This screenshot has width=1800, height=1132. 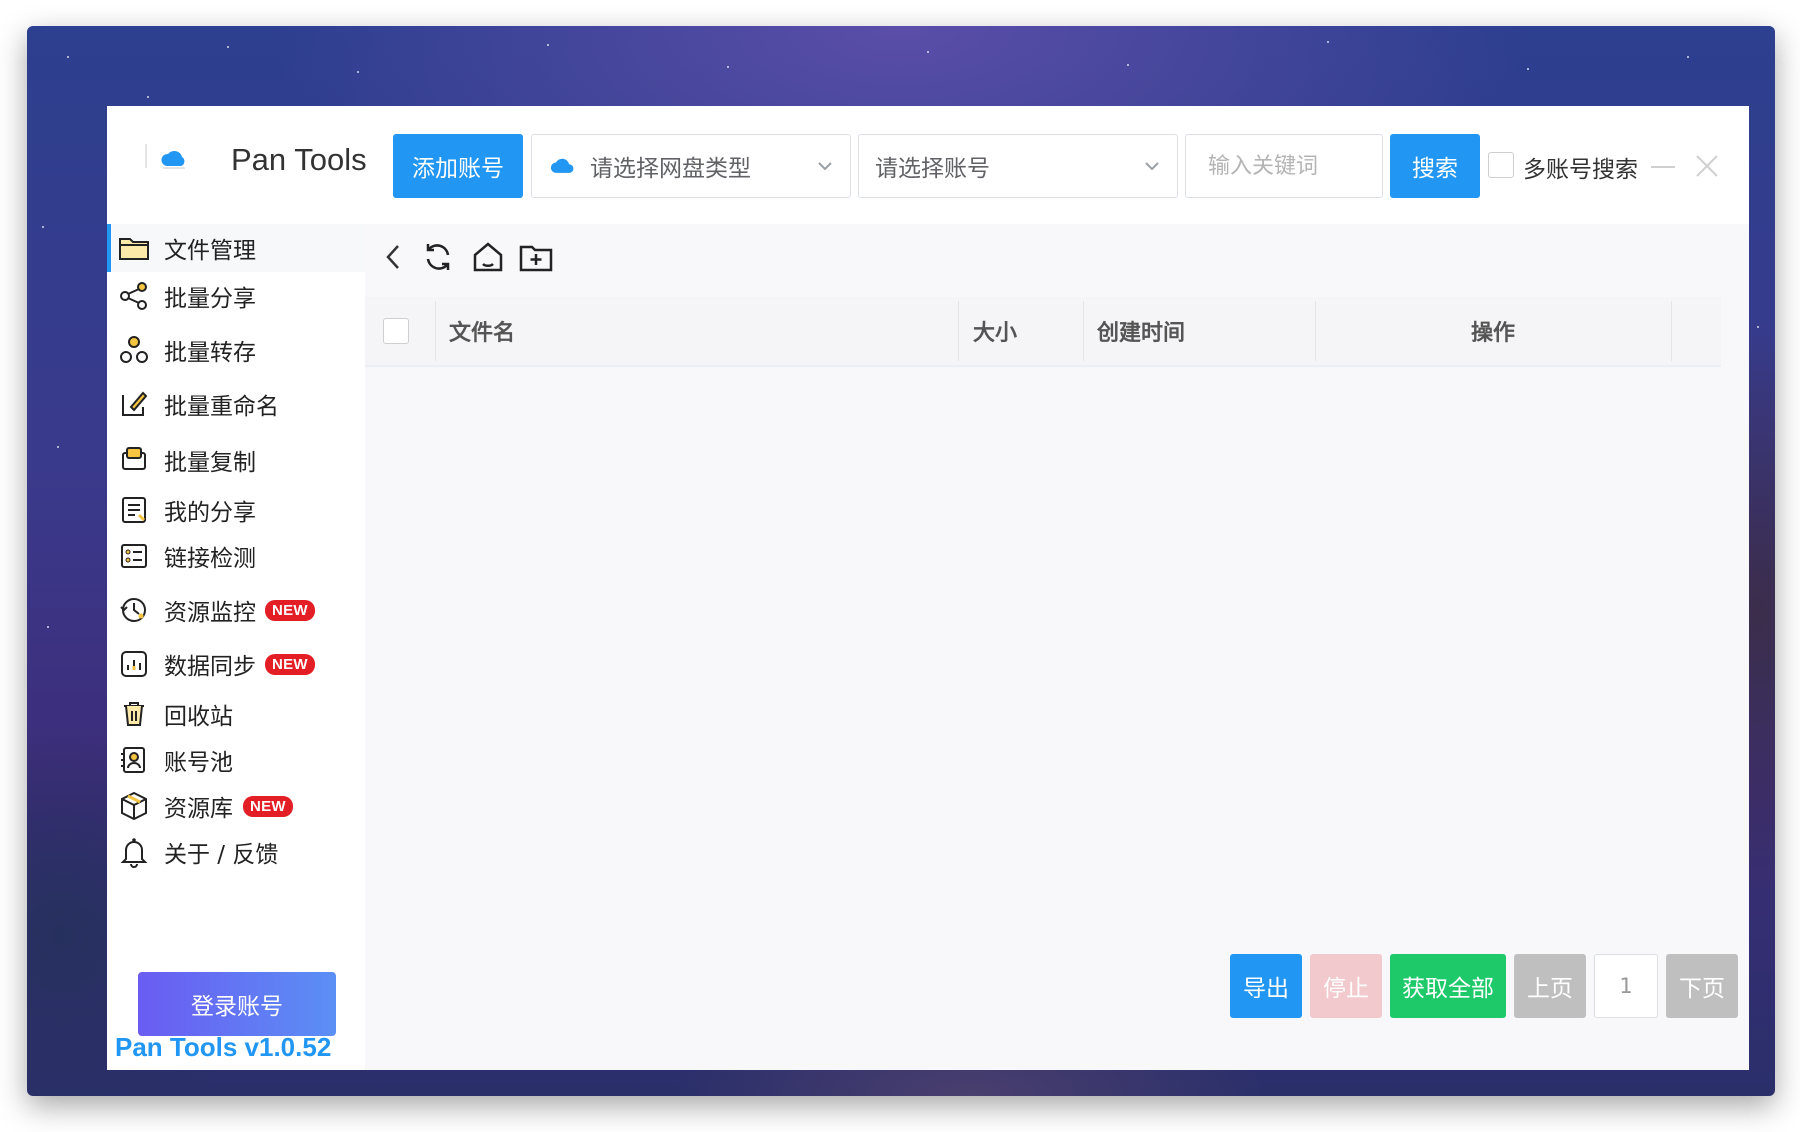 I want to click on next-page-button: 下页, so click(x=1702, y=986).